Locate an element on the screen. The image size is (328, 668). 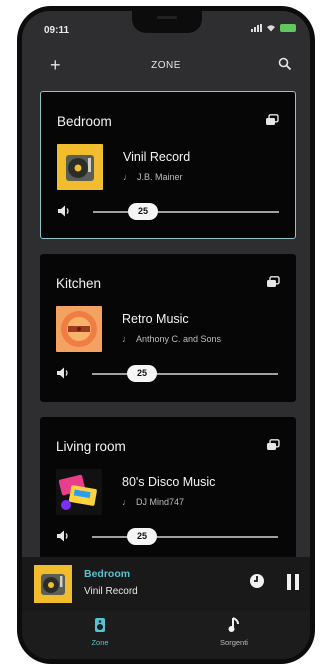
cassette-art is located at coordinates (79, 492).